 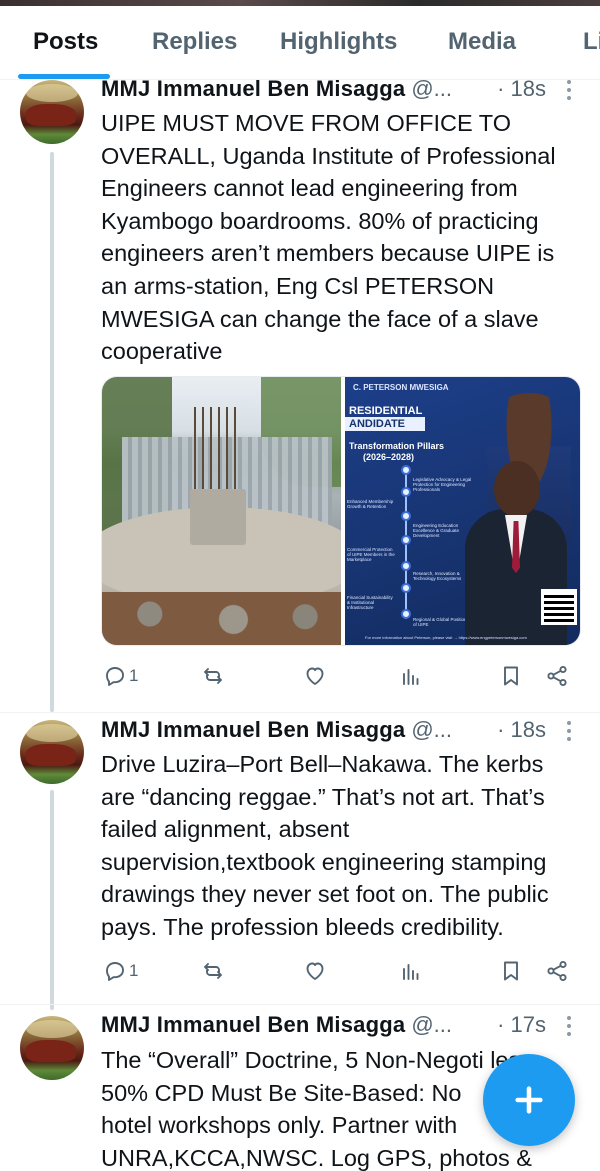 I want to click on profile-tabs: Posts Replies Highlights Media Li, so click(x=300, y=43).